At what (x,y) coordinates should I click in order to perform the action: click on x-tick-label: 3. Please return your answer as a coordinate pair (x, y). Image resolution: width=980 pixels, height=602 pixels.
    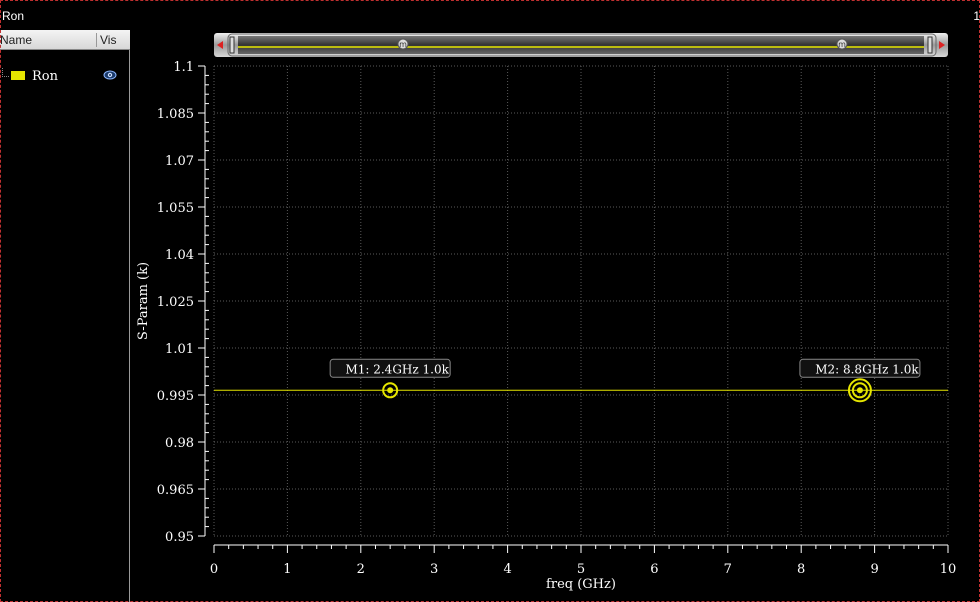
    Looking at the image, I should click on (434, 569).